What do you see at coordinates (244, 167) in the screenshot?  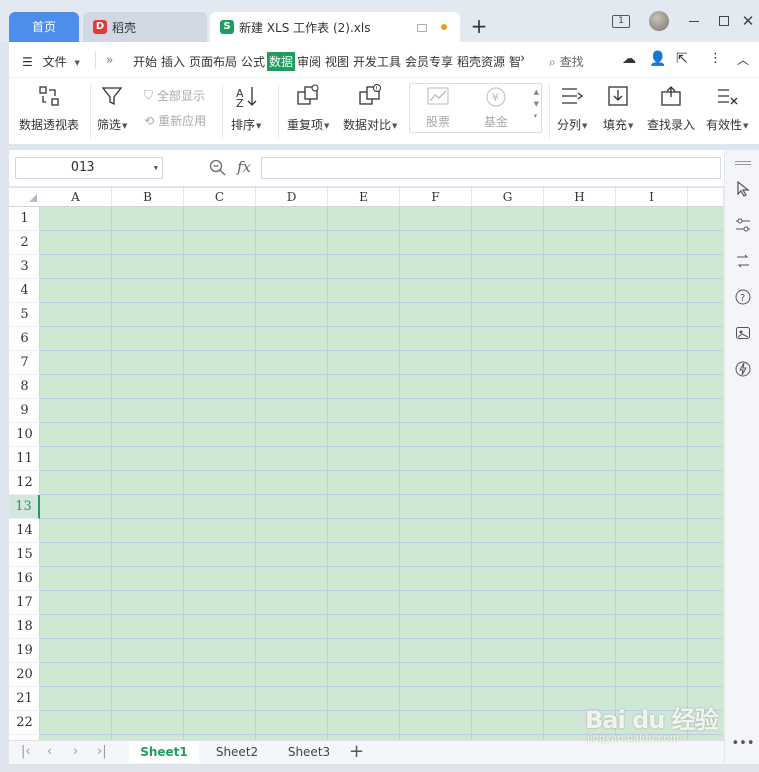 I see `fx-icon: fx` at bounding box center [244, 167].